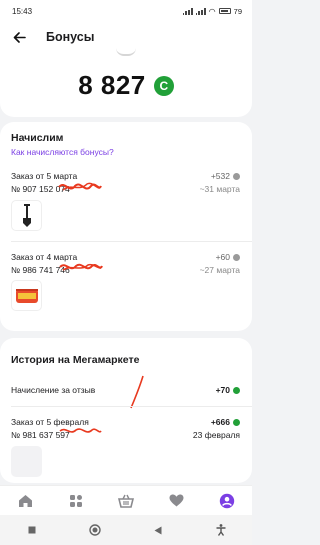 The width and height of the screenshot is (320, 545). What do you see at coordinates (237, 11) in the screenshot?
I see `battery-level: 79` at bounding box center [237, 11].